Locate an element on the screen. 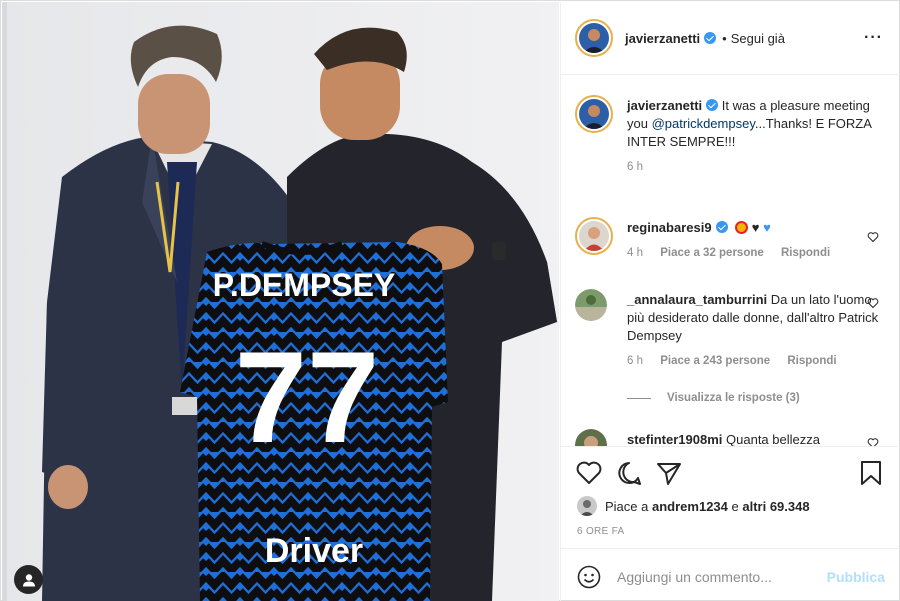 The image size is (900, 601). commenter-username: stefinter1908mi is located at coordinates (674, 439).